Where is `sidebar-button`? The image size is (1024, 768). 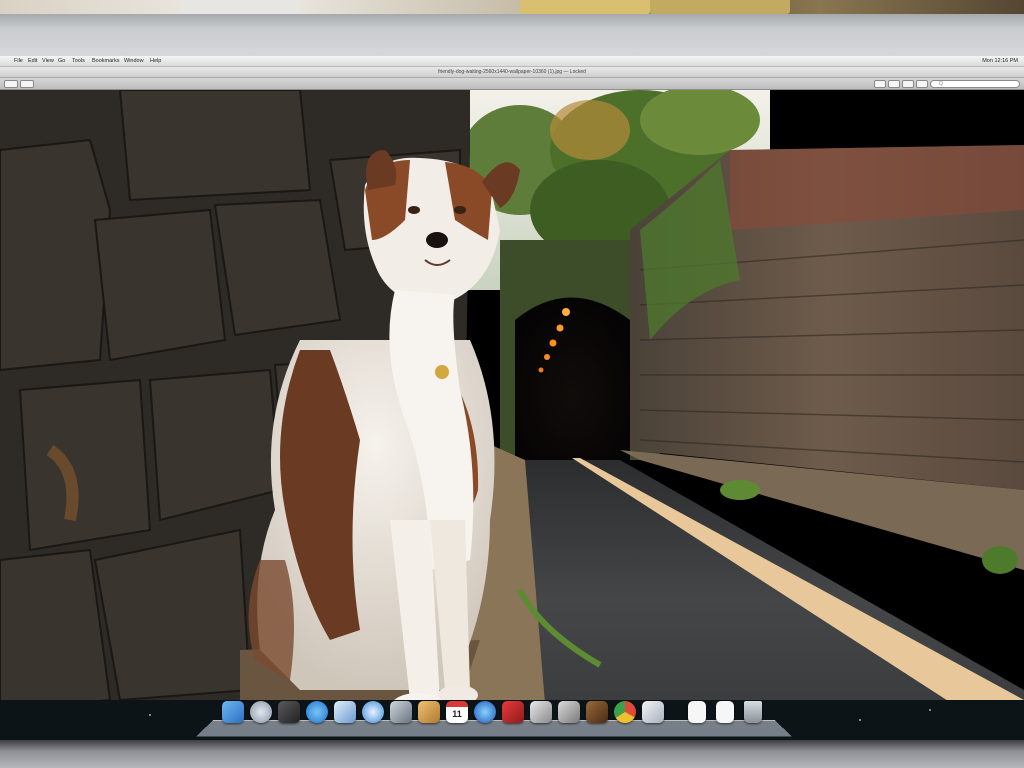 sidebar-button is located at coordinates (11, 84).